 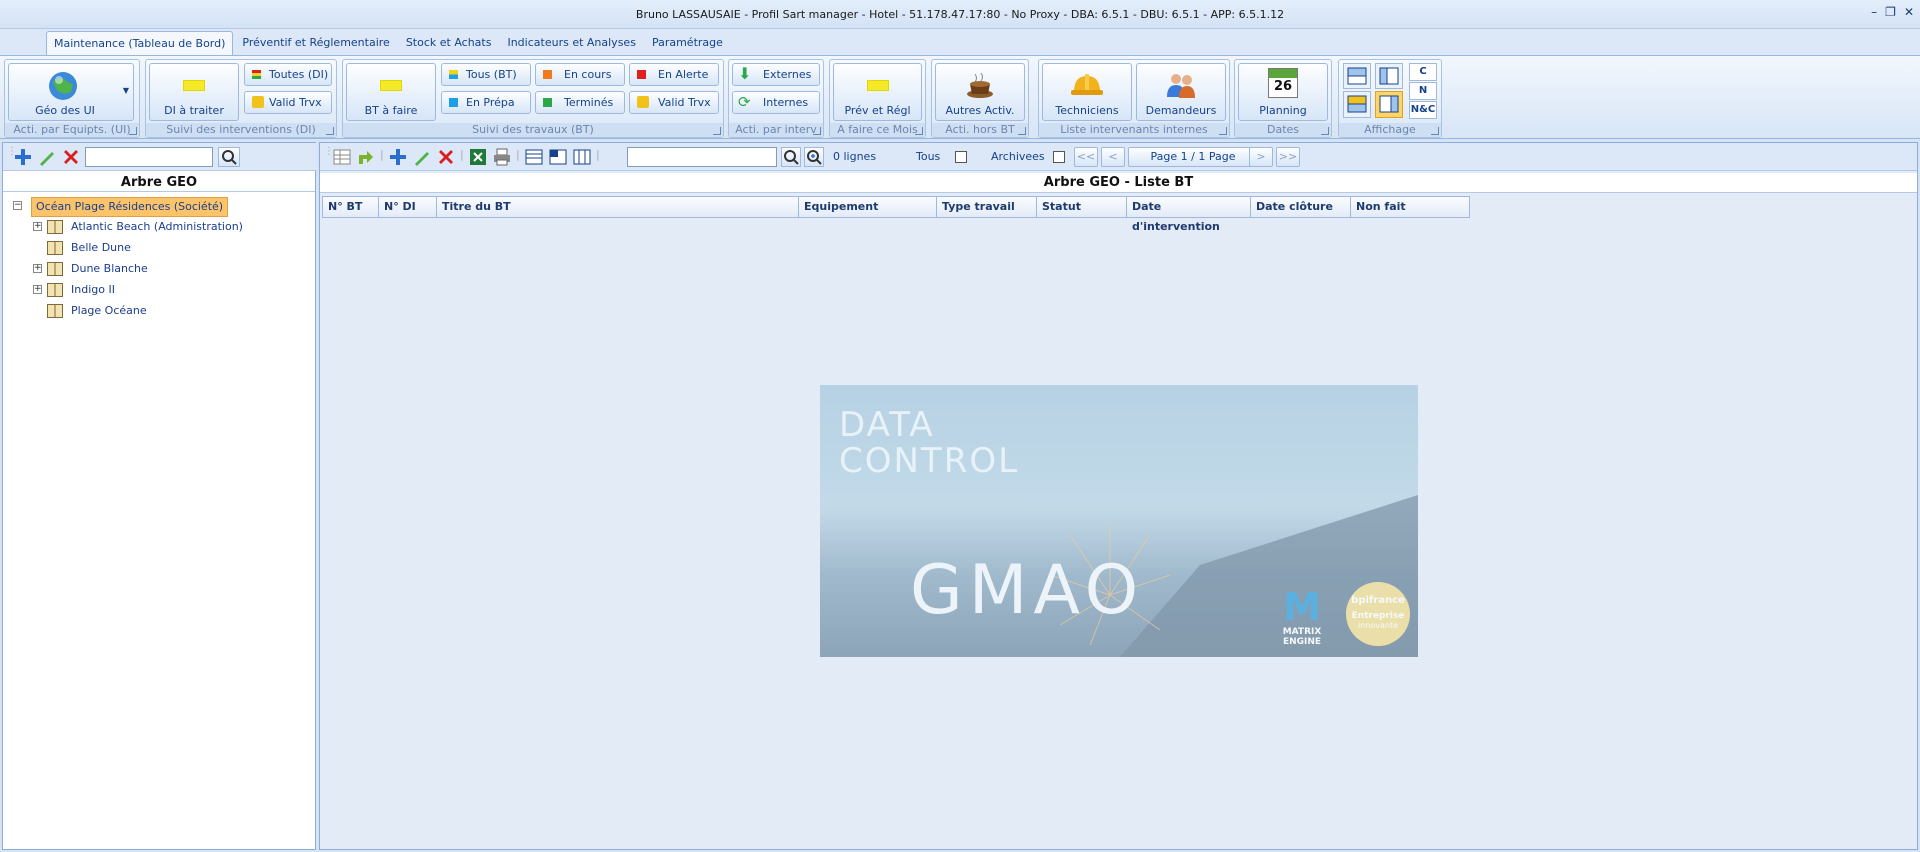 What do you see at coordinates (315, 43) in the screenshot?
I see `tab-preventif: Préventif et Réglementaire` at bounding box center [315, 43].